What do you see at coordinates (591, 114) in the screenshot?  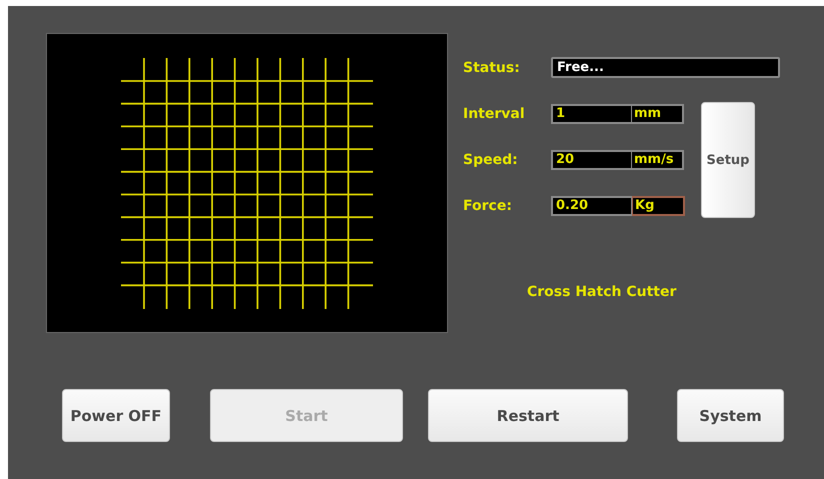 I see `value-field: 1` at bounding box center [591, 114].